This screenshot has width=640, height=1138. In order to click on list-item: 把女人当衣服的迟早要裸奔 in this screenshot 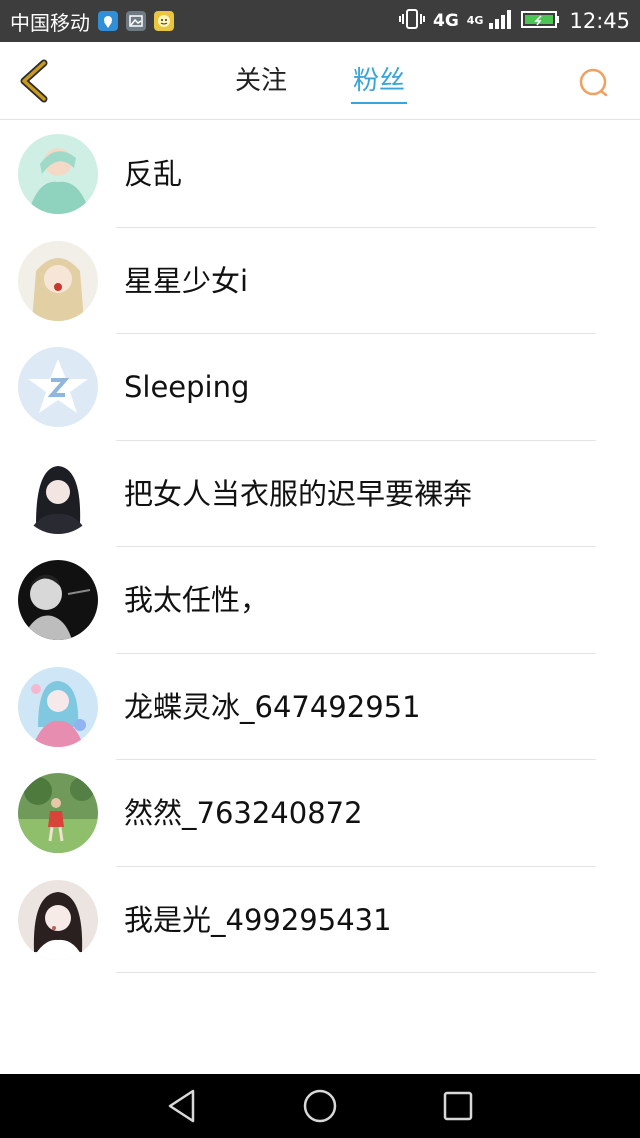, I will do `click(320, 494)`.